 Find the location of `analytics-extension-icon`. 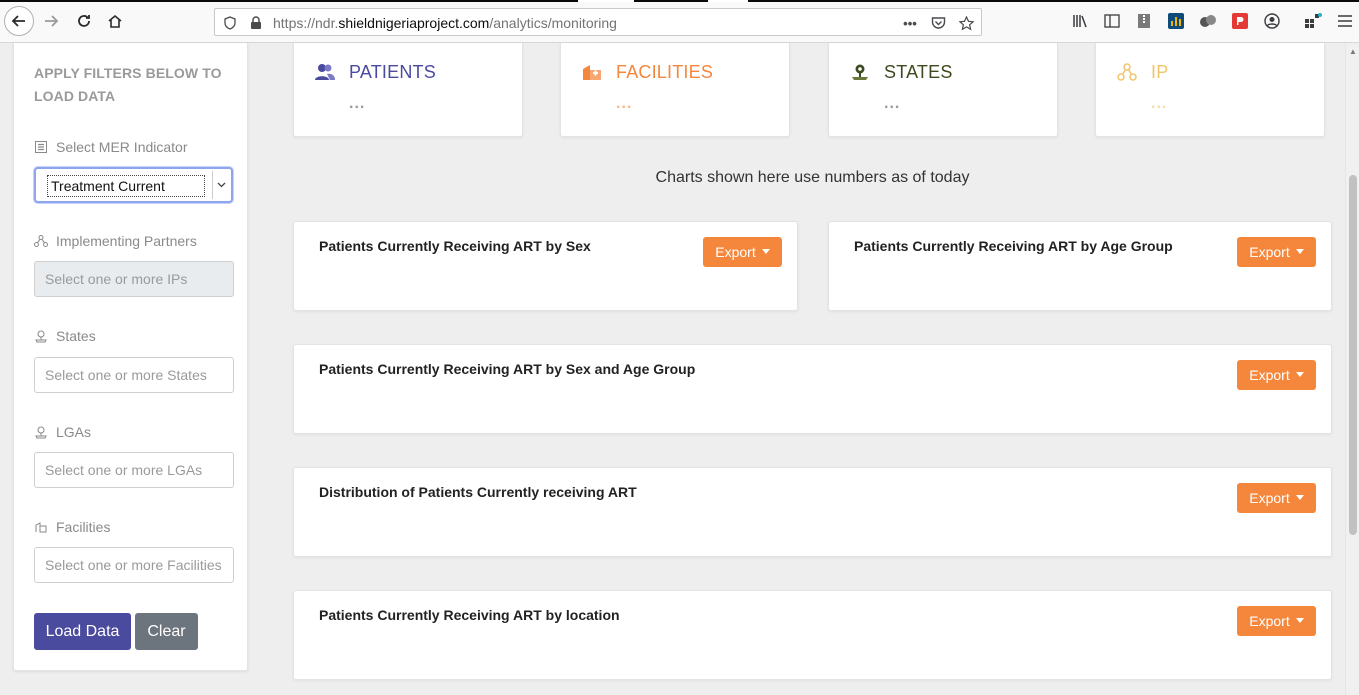

analytics-extension-icon is located at coordinates (1176, 21).